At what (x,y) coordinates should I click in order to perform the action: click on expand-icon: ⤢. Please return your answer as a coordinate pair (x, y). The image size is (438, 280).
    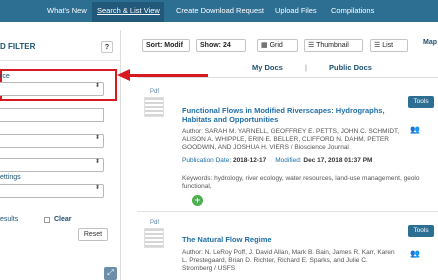
    Looking at the image, I should click on (110, 273).